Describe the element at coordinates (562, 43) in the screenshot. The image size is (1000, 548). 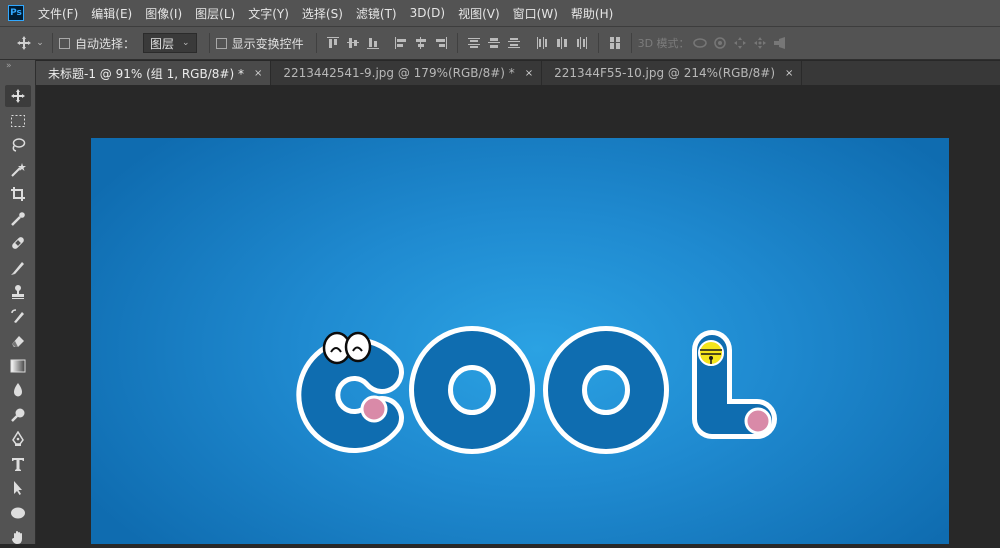
I see `distribute-horizontal-center-icon` at that location.